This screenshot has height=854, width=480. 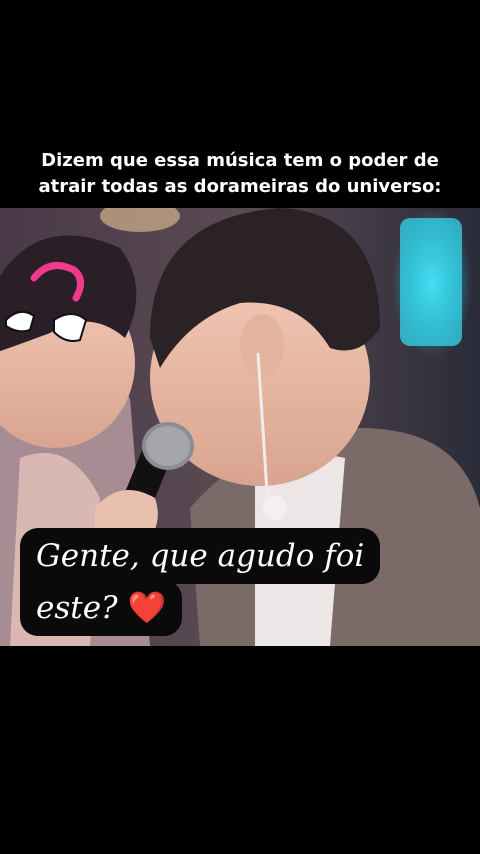 What do you see at coordinates (147, 608) in the screenshot?
I see `heart-emoji: ❤️` at bounding box center [147, 608].